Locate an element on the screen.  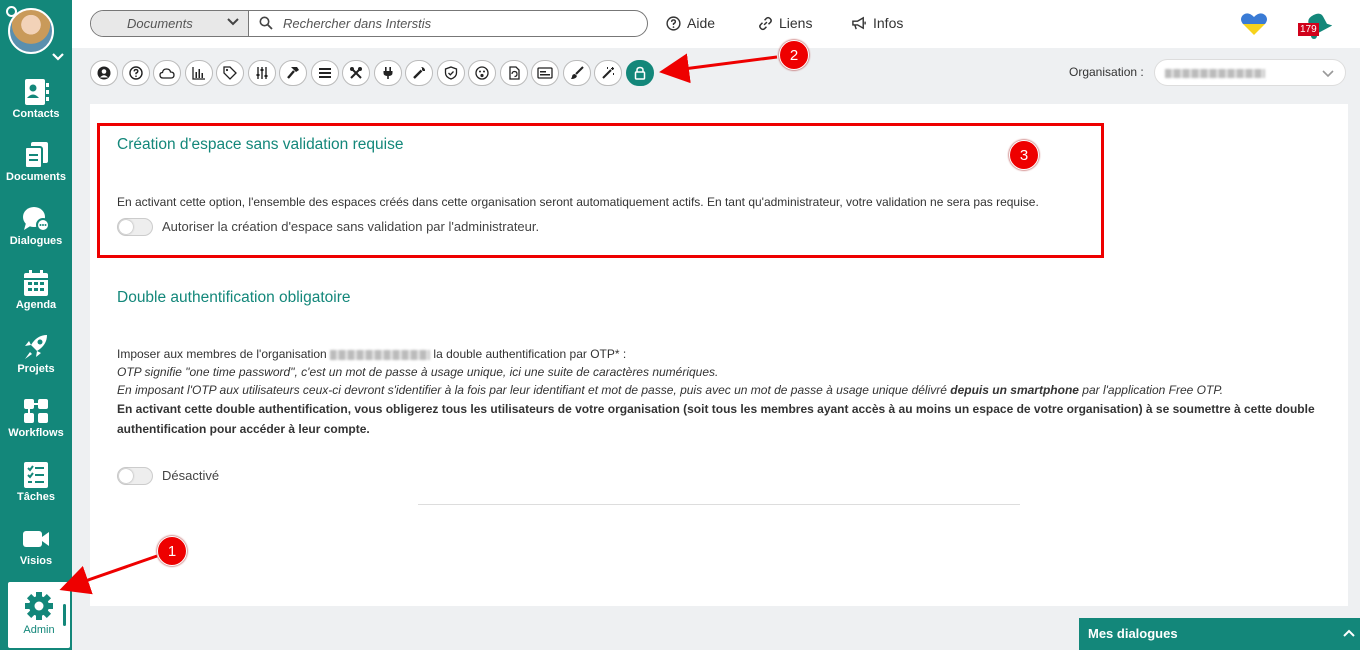
megaphone-icon is located at coordinates (859, 22).